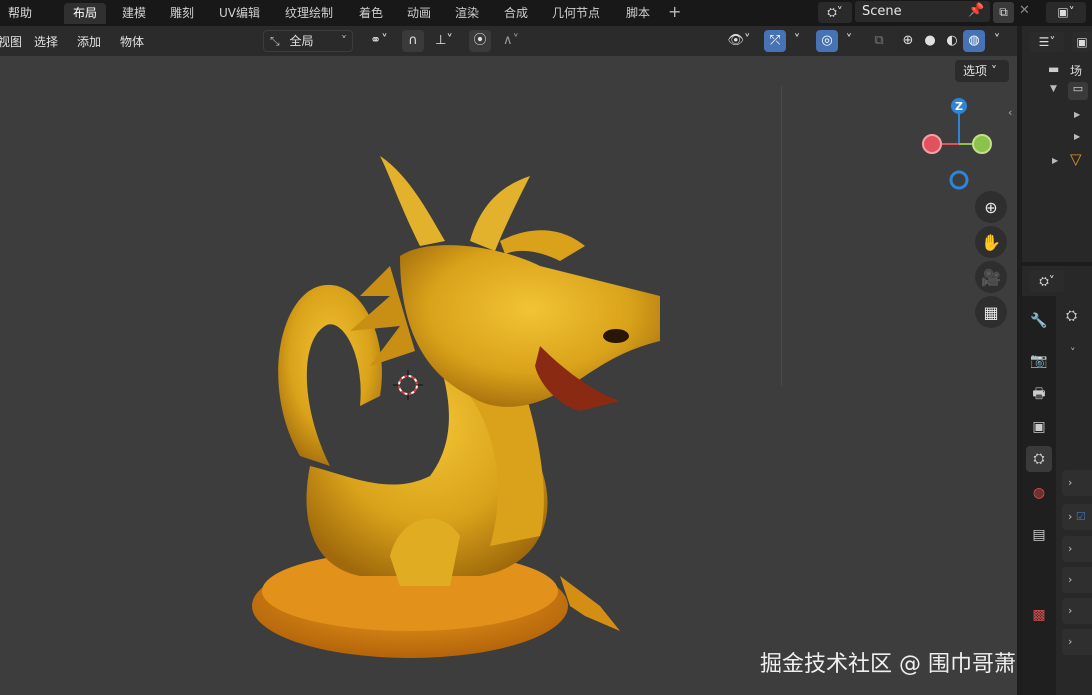  What do you see at coordinates (1039, 427) in the screenshot?
I see `view-layer-tab-icon: ▣` at bounding box center [1039, 427].